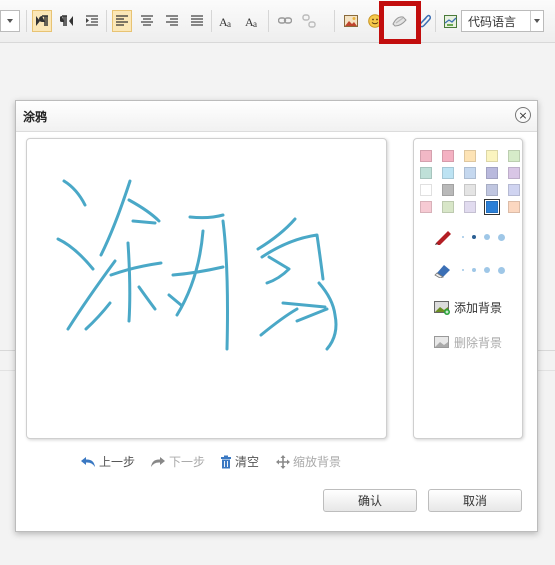 Image resolution: width=555 pixels, height=565 pixels. I want to click on to-uppercase-button: Aa, so click(227, 21).